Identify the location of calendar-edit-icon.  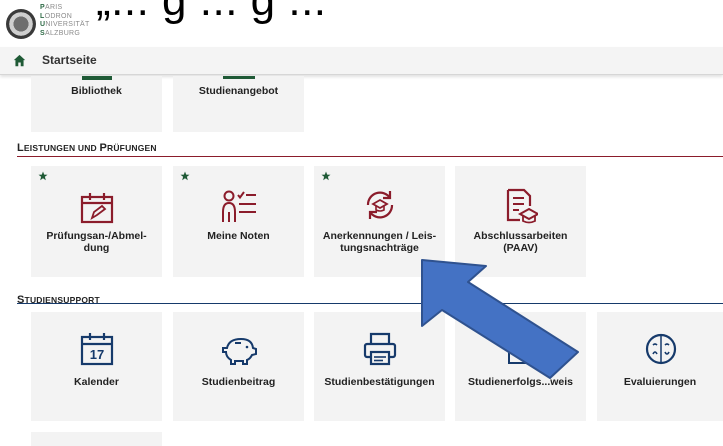
(97, 208).